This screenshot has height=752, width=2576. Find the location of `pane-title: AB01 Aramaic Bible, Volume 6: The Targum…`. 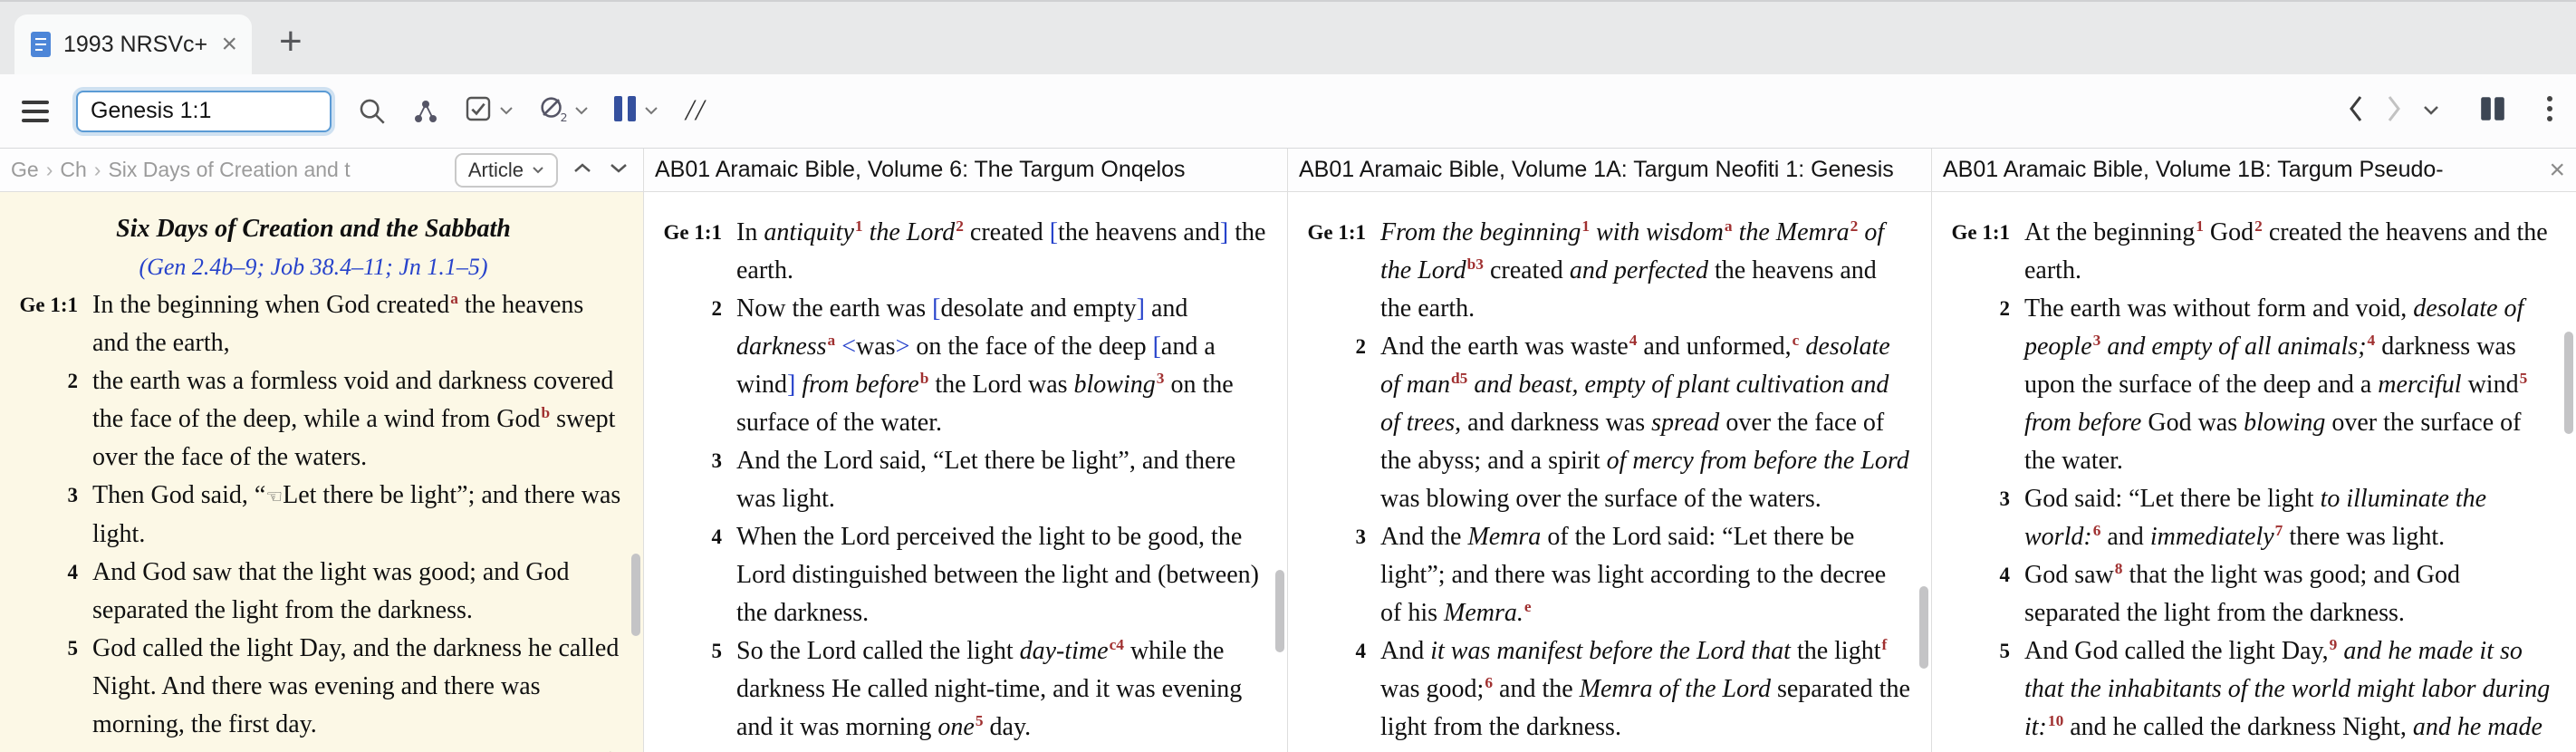

pane-title: AB01 Aramaic Bible, Volume 6: The Targum… is located at coordinates (920, 169).